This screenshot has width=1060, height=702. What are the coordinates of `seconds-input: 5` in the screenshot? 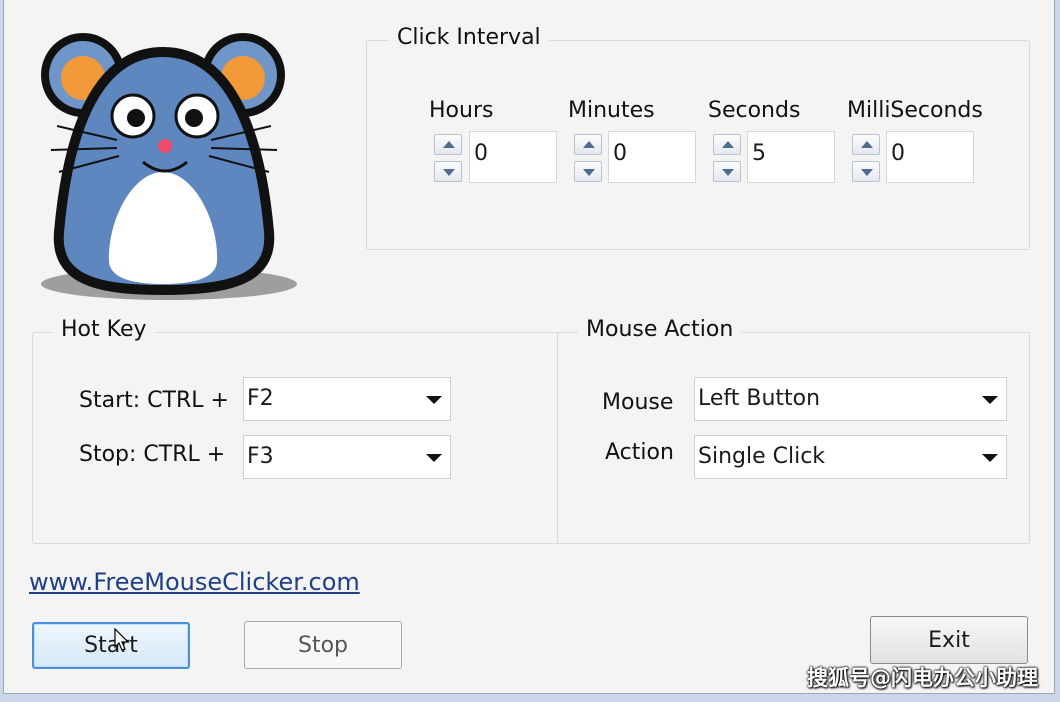 It's located at (791, 157).